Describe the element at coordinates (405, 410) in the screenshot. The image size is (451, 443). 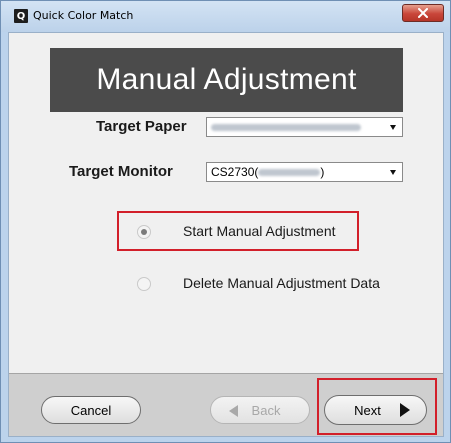
I see `arrow-right-icon` at that location.